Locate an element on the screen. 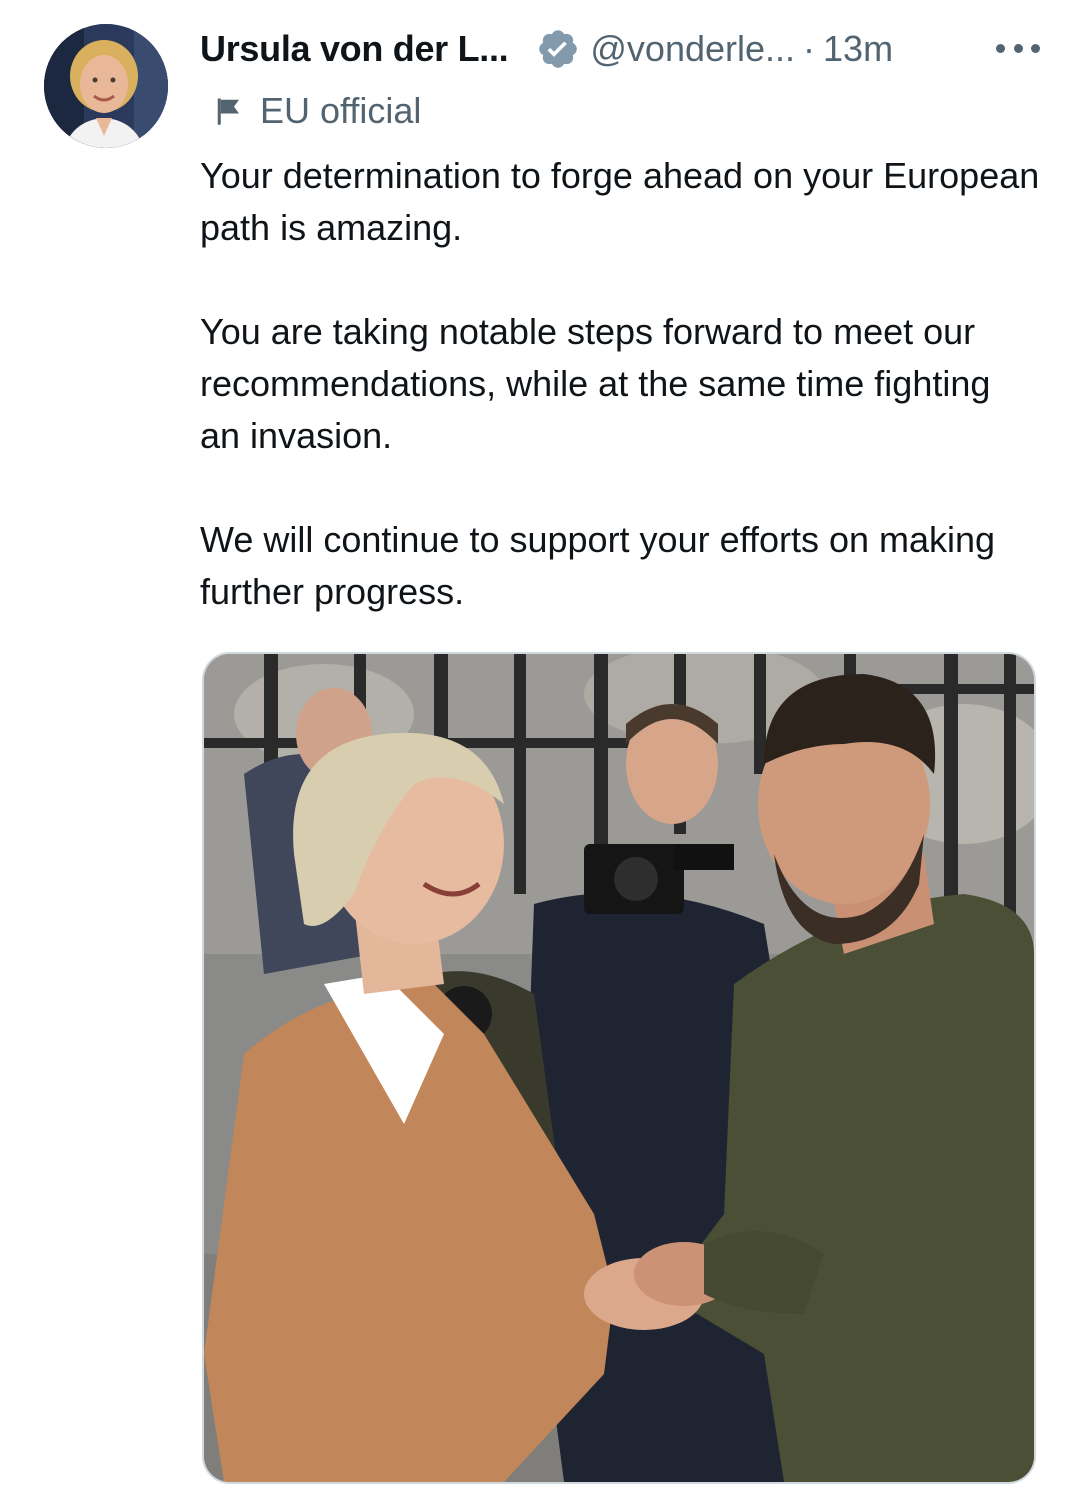 The width and height of the screenshot is (1080, 1489). more-horizontal-icon is located at coordinates (1018, 48).